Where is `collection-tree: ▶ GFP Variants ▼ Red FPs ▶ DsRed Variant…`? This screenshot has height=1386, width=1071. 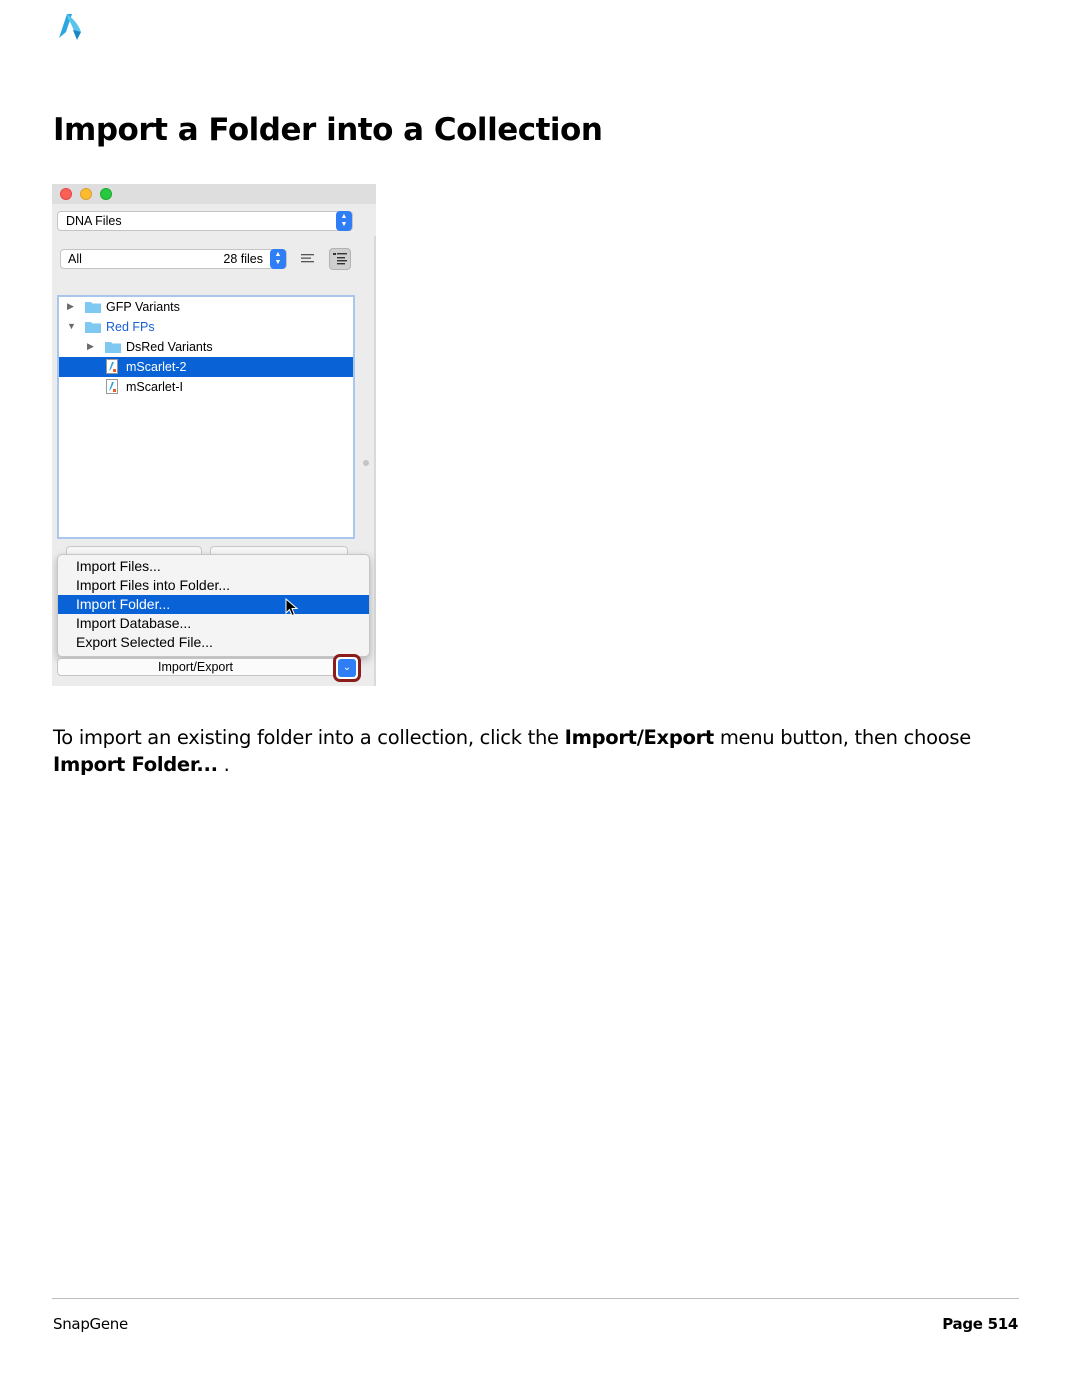
collection-tree: ▶ GFP Variants ▼ Red FPs ▶ DsRed Variant… is located at coordinates (206, 417).